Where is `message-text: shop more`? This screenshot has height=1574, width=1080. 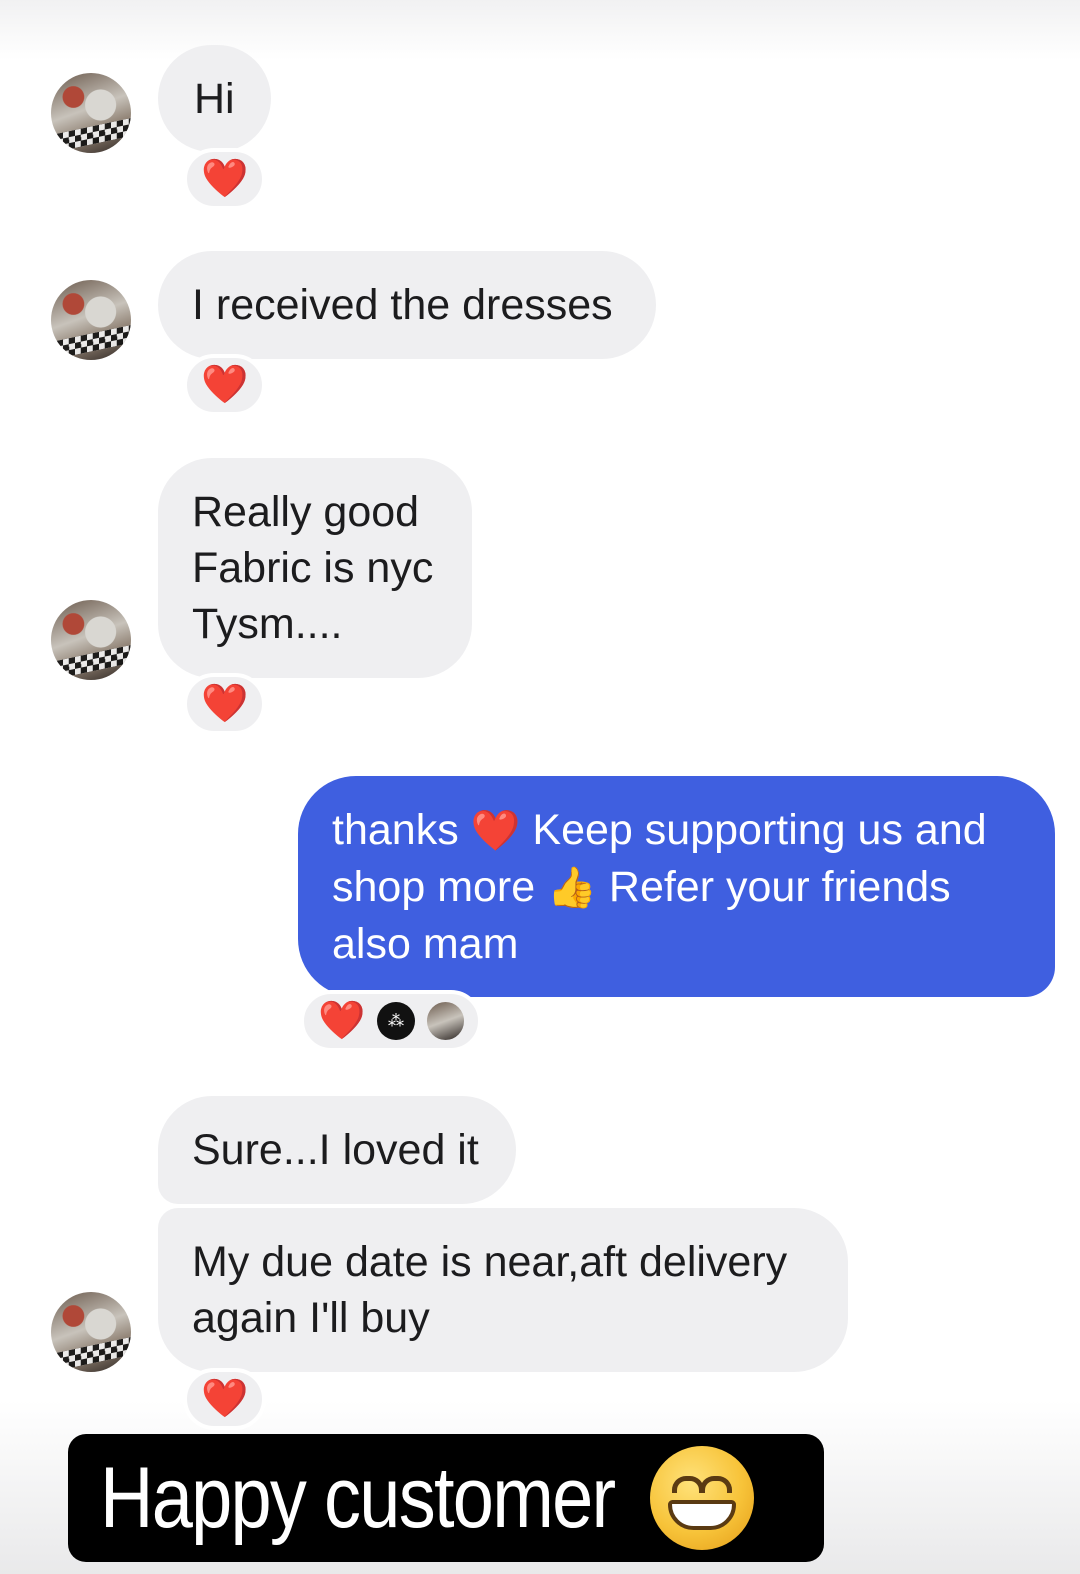 message-text: shop more is located at coordinates (434, 887).